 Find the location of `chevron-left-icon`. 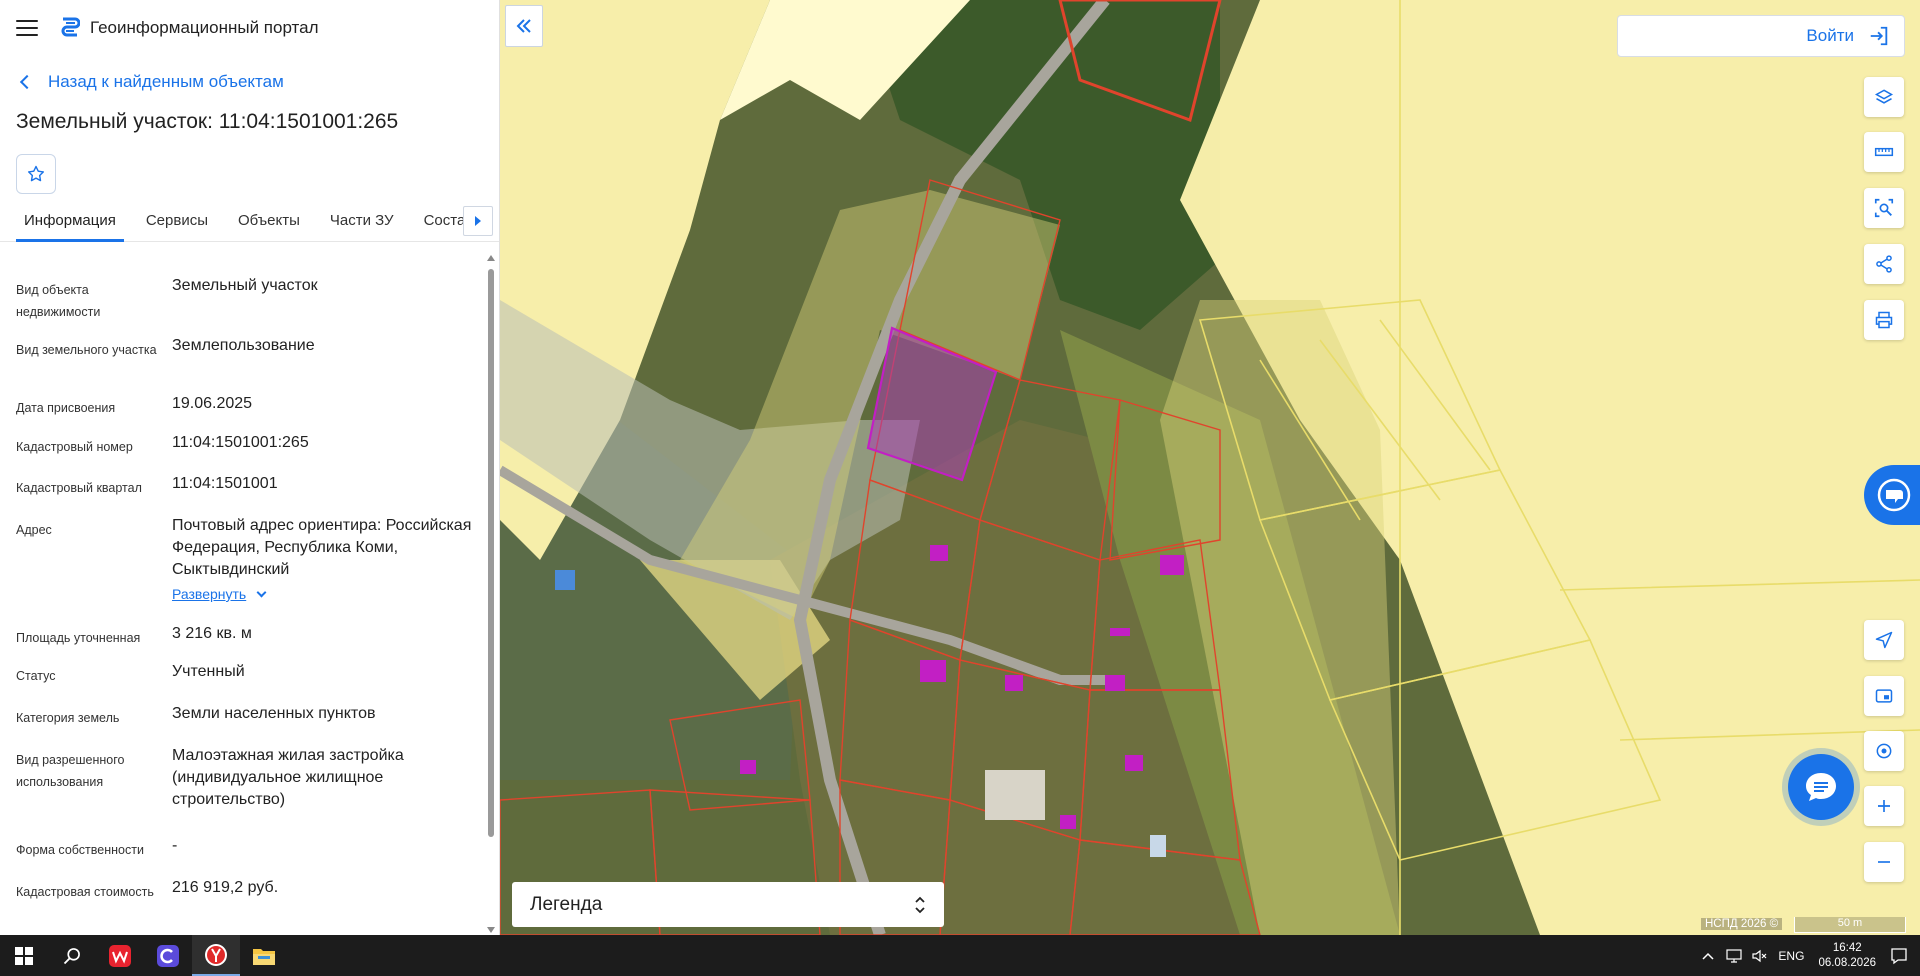

chevron-left-icon is located at coordinates (27, 82).